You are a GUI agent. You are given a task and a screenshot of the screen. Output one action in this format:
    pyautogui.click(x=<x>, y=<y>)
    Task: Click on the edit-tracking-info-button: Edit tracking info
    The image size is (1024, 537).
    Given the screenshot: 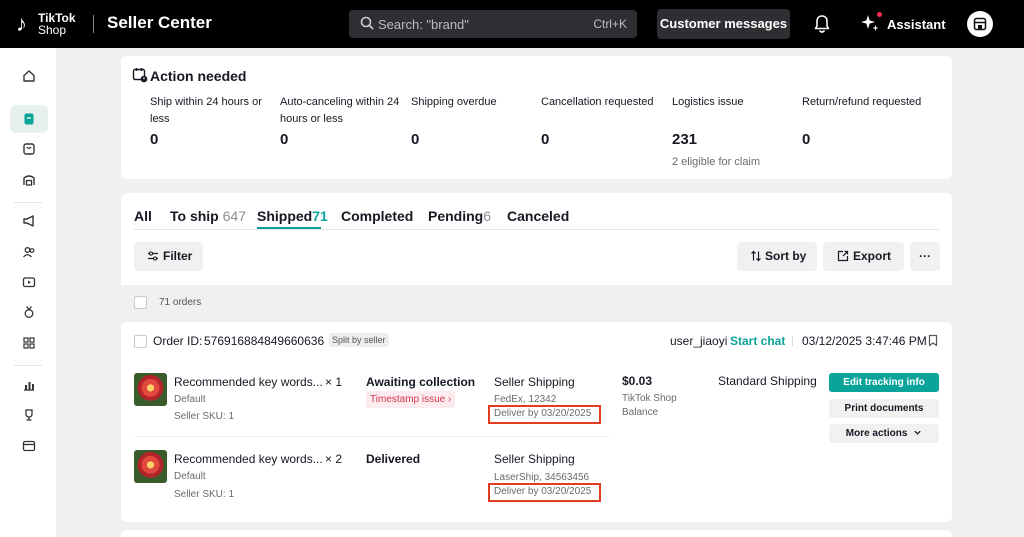 What is the action you would take?
    pyautogui.click(x=884, y=382)
    